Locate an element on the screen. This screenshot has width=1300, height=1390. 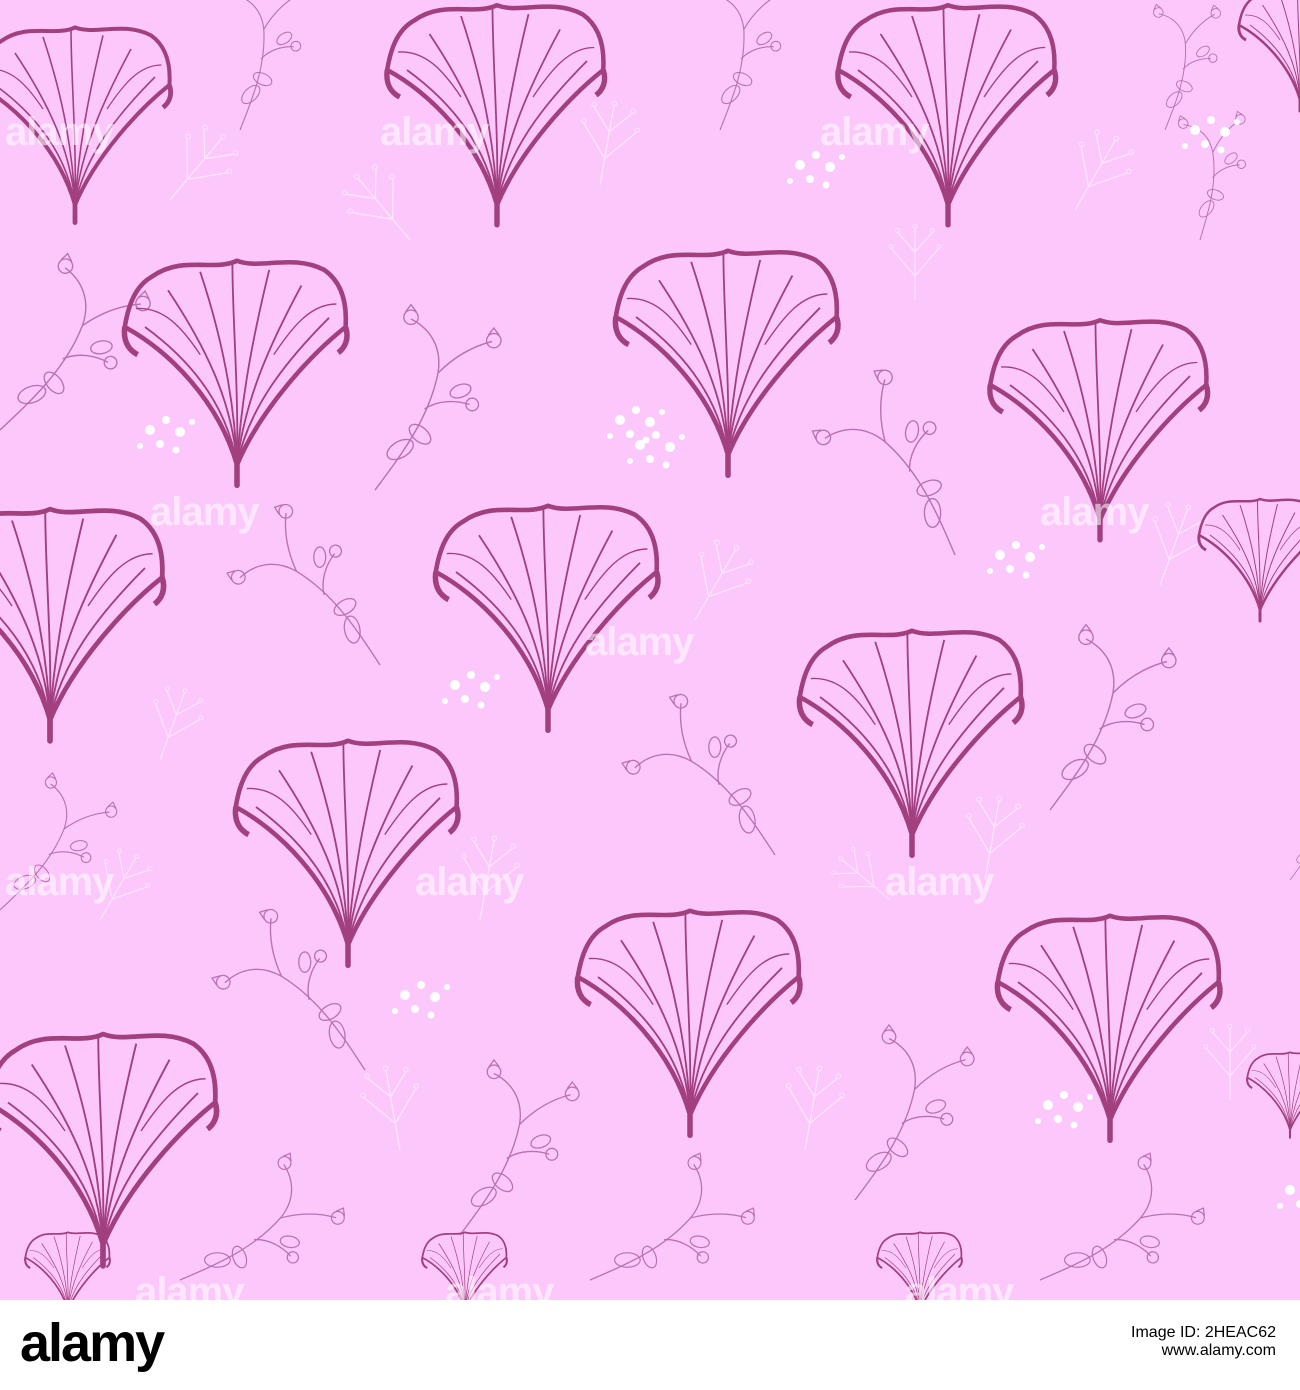
footer-url: www.alamy.com is located at coordinates (1218, 1350).